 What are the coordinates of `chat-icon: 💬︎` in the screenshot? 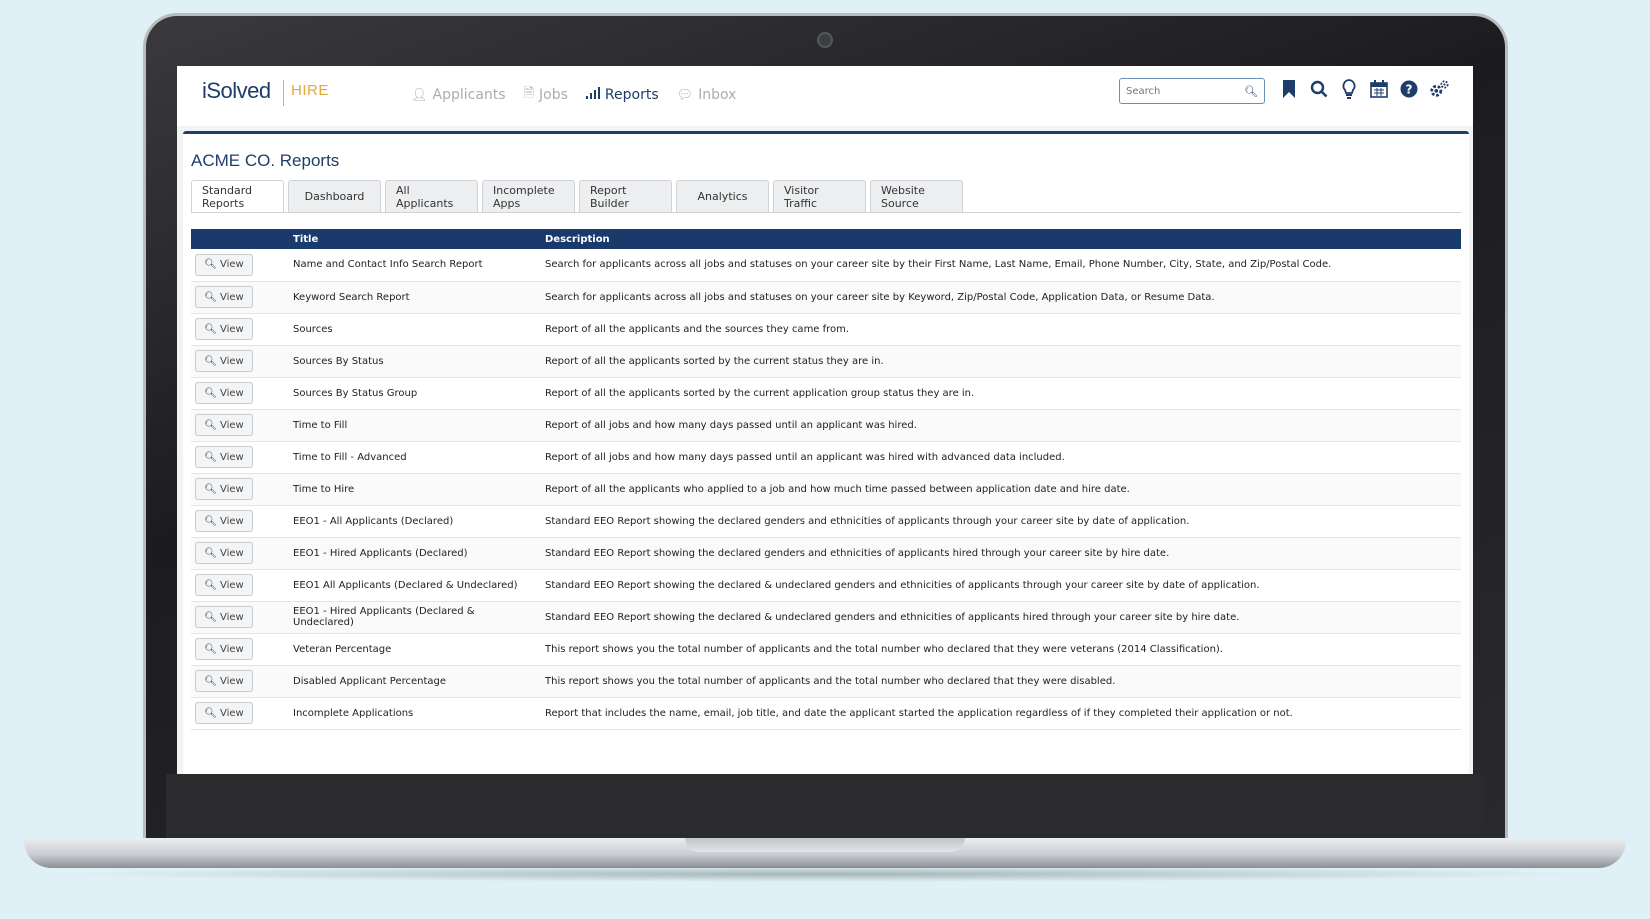 It's located at (685, 95).